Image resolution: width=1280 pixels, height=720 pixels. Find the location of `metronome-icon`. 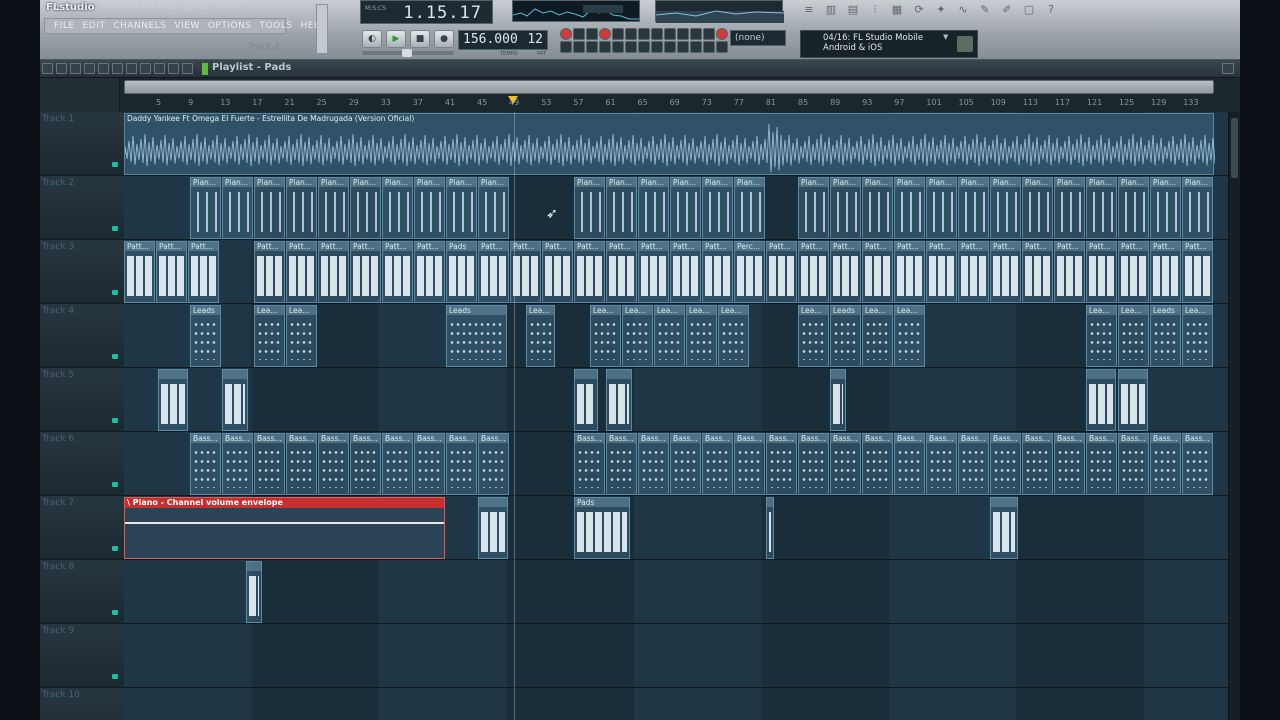

metronome-icon is located at coordinates (579, 34).